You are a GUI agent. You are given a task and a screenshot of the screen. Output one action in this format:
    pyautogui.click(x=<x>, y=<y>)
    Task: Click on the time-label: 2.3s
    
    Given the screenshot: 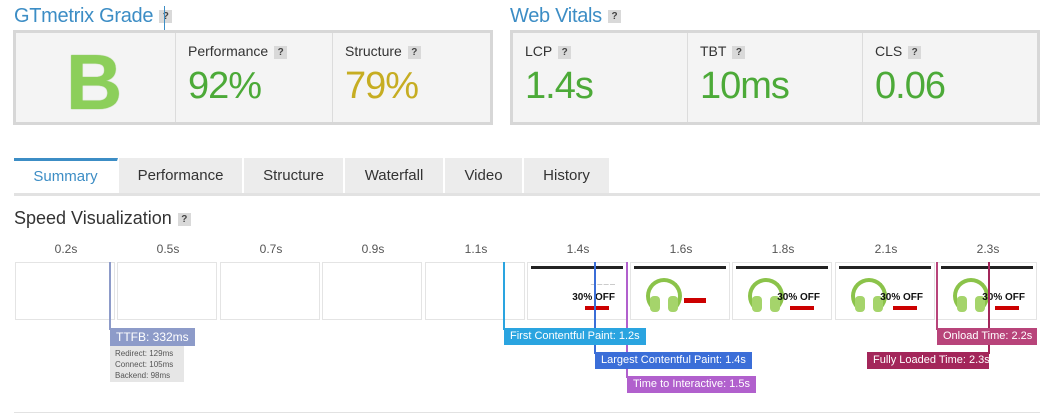 What is the action you would take?
    pyautogui.click(x=988, y=249)
    